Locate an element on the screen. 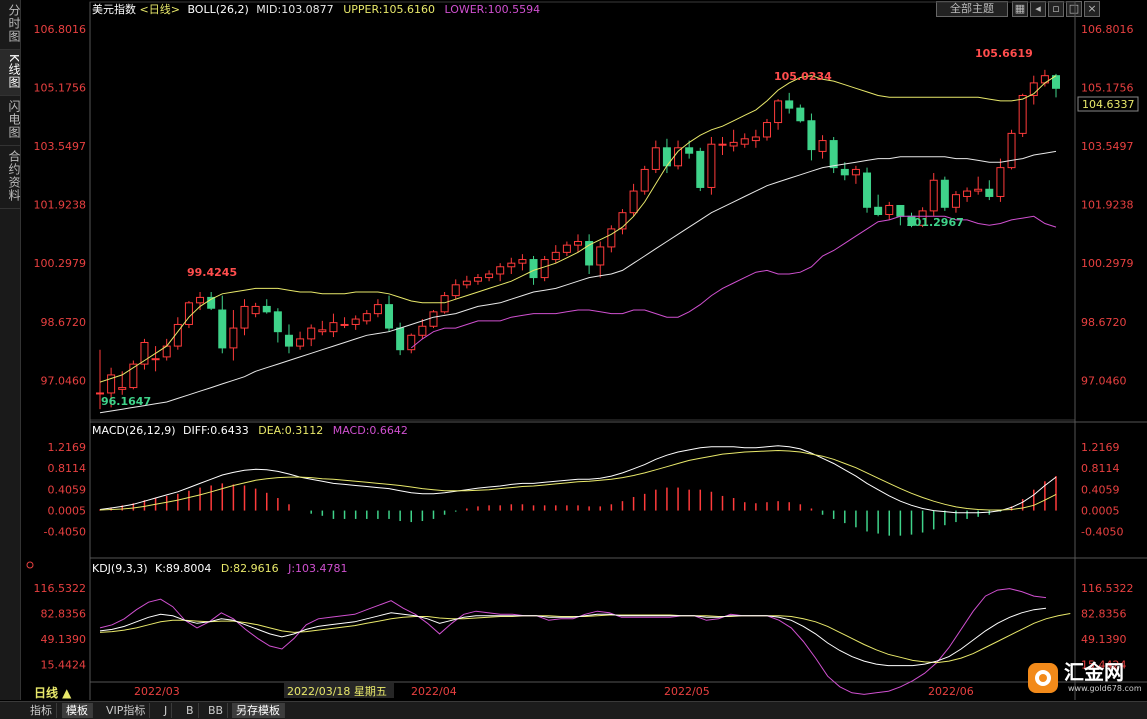  bottom-toolbar: 指标 模板 VIP指标 J B BB 另存模板 is located at coordinates (573, 710).